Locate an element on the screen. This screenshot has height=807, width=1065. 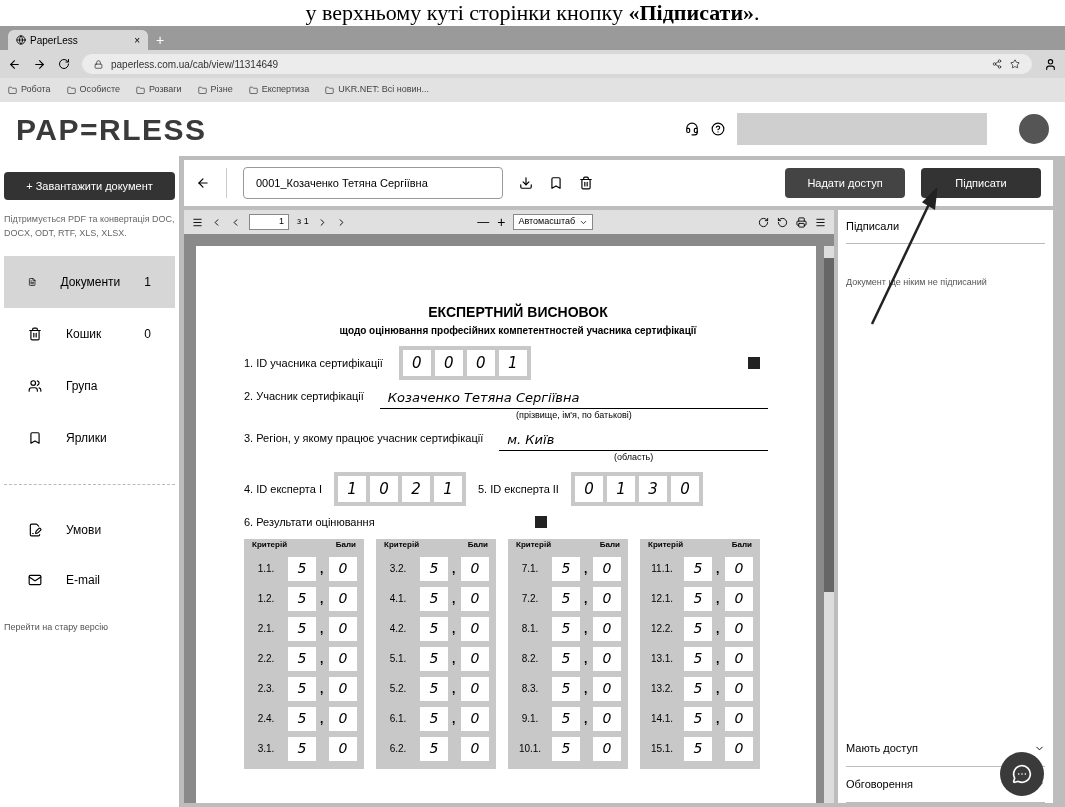
criterion-label: 6.1. is located at coordinates (398, 719).